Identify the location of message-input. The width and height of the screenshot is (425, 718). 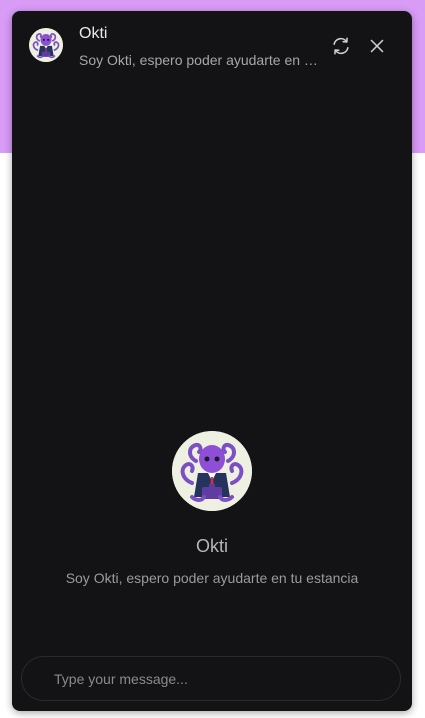
(214, 678).